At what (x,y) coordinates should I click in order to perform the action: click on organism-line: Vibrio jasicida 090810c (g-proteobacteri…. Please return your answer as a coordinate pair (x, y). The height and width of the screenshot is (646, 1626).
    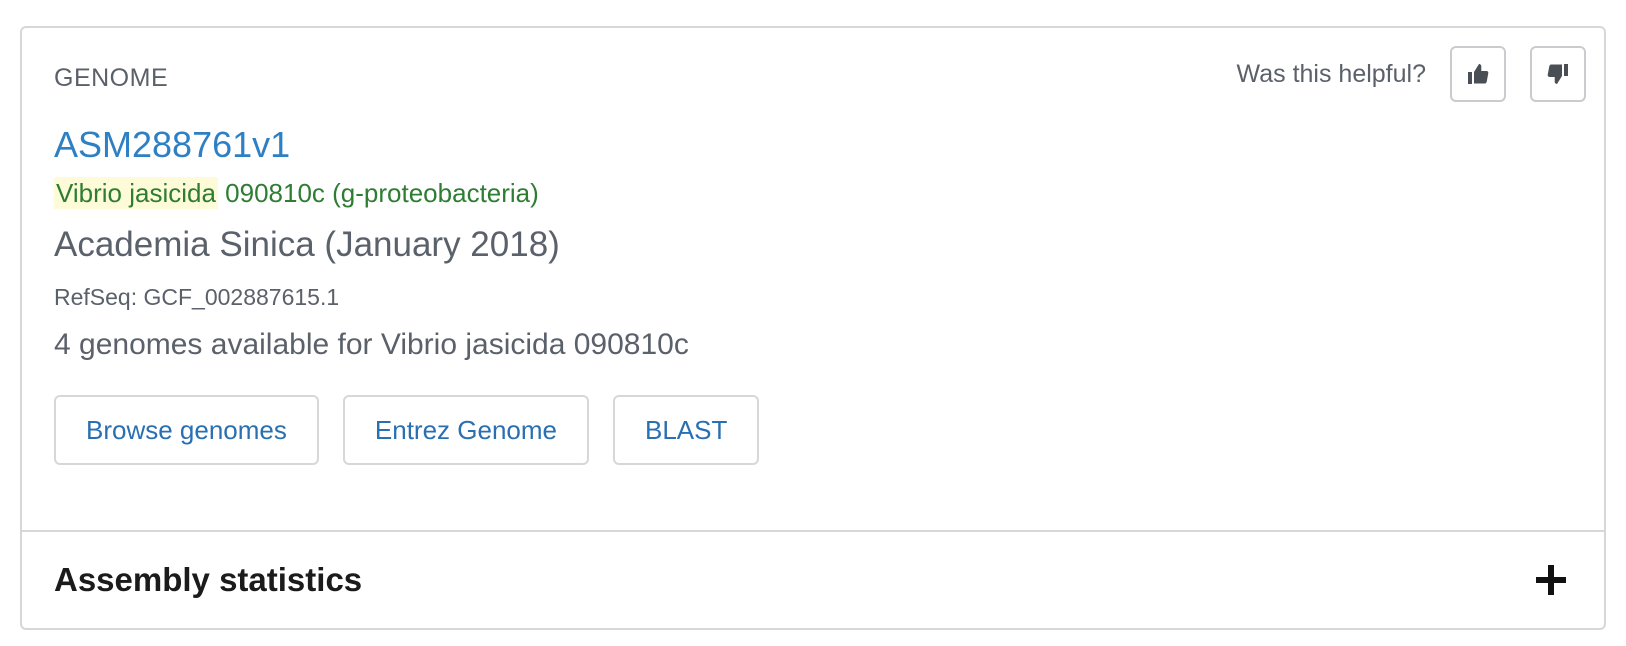
    Looking at the image, I should click on (296, 193).